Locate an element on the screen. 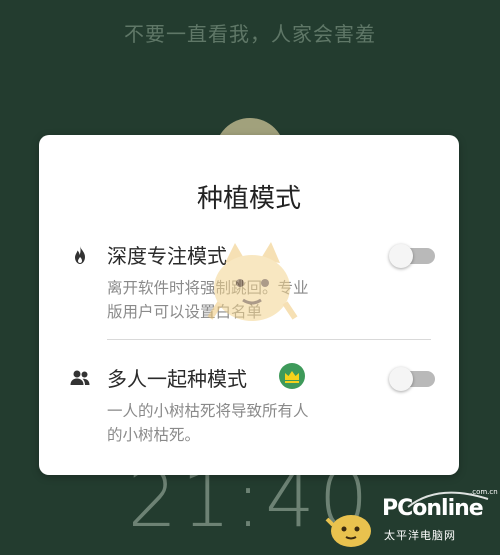 This screenshot has width=500, height=555. description-line: 一人的小树枯死将导致所有人 is located at coordinates (208, 411).